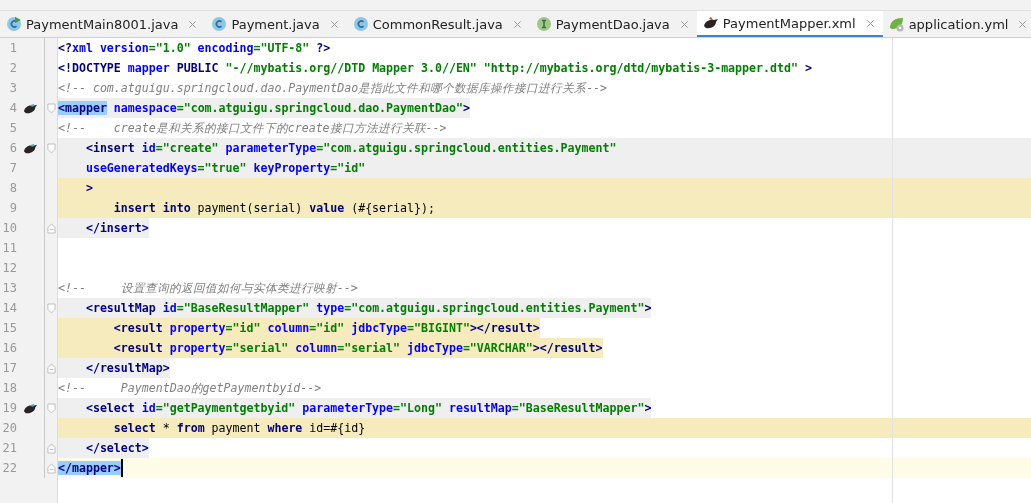 Image resolution: width=1031 pixels, height=503 pixels. What do you see at coordinates (9, 368) in the screenshot?
I see `line-number: 17` at bounding box center [9, 368].